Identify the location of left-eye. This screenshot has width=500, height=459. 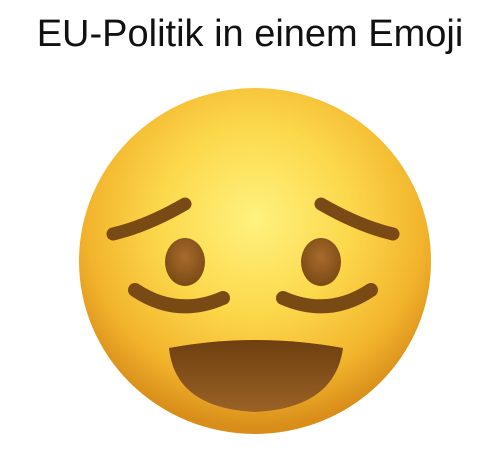
(185, 262).